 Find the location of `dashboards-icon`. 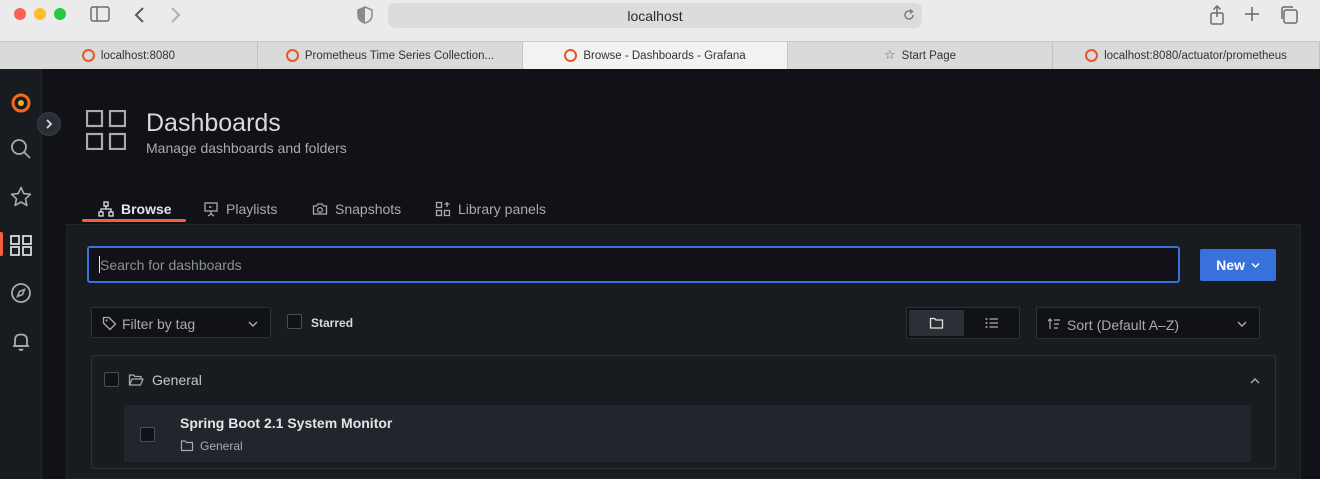

dashboards-icon is located at coordinates (21, 245).